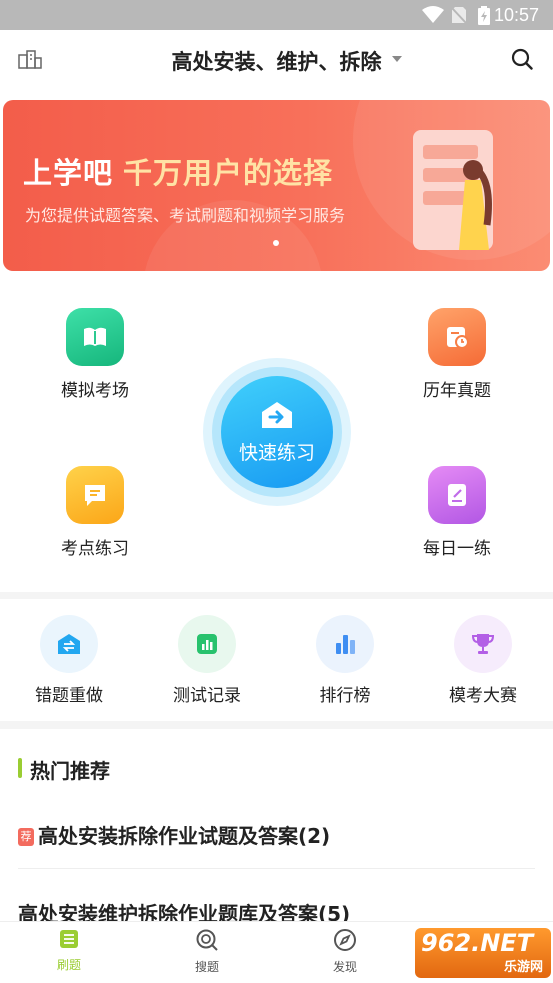 The width and height of the screenshot is (553, 983). I want to click on mock-exam-label: 模拟考场, so click(95, 391).